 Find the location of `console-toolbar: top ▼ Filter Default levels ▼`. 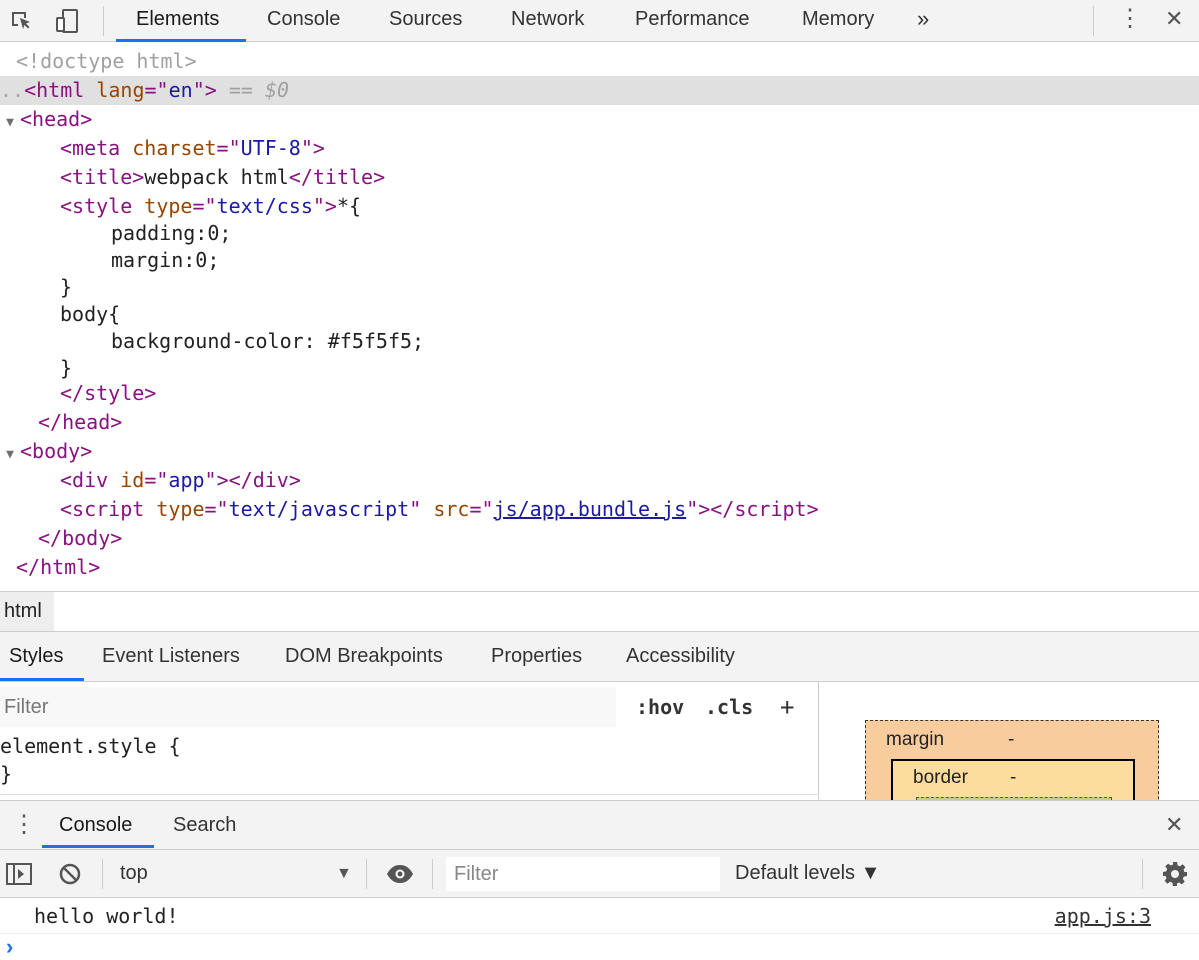

console-toolbar: top ▼ Filter Default levels ▼ is located at coordinates (599, 874).